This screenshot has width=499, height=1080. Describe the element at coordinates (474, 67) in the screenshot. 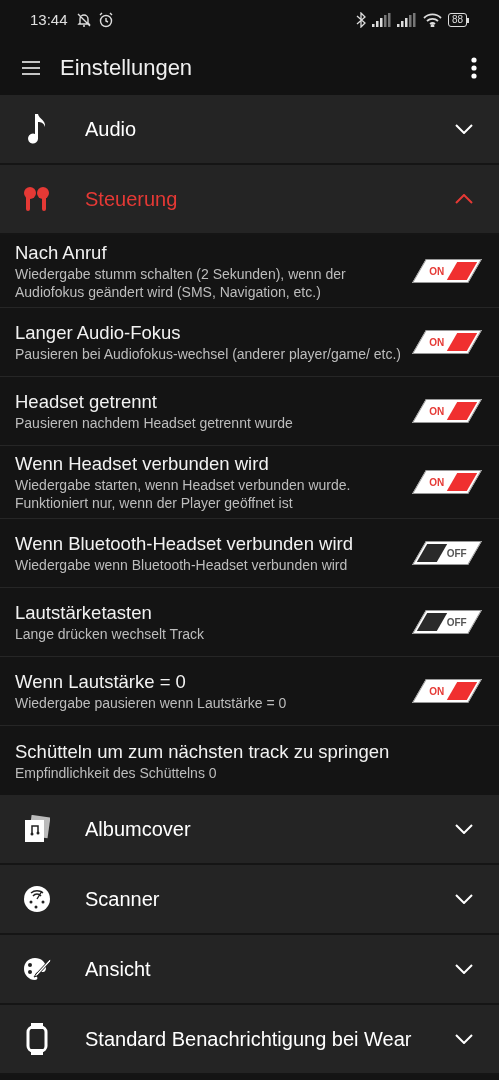

I see `more-options-icon` at that location.